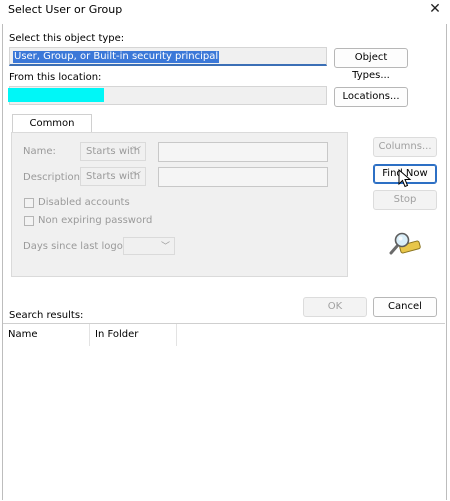 This screenshot has height=501, width=450. Describe the element at coordinates (78, 246) in the screenshot. I see `days-since-logon-label: Days since last logon:` at that location.